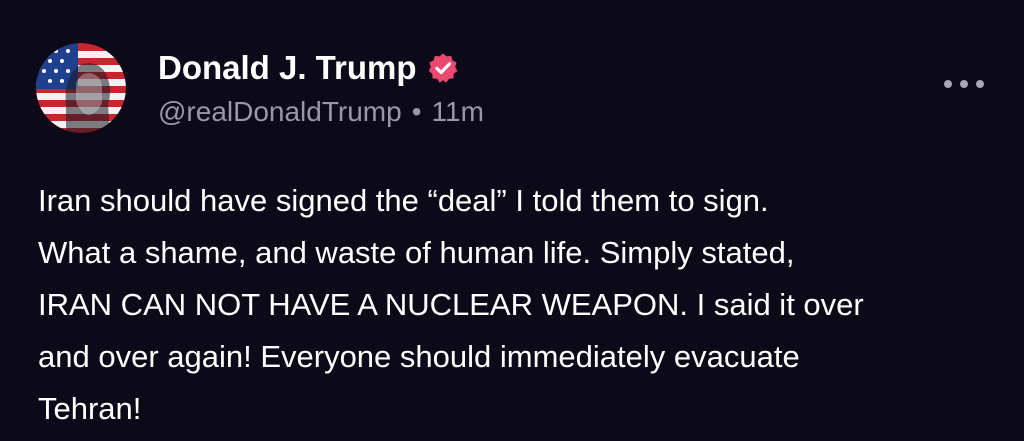 This screenshot has height=441, width=1024. I want to click on author-handle: @realDonaldTrump, so click(280, 112).